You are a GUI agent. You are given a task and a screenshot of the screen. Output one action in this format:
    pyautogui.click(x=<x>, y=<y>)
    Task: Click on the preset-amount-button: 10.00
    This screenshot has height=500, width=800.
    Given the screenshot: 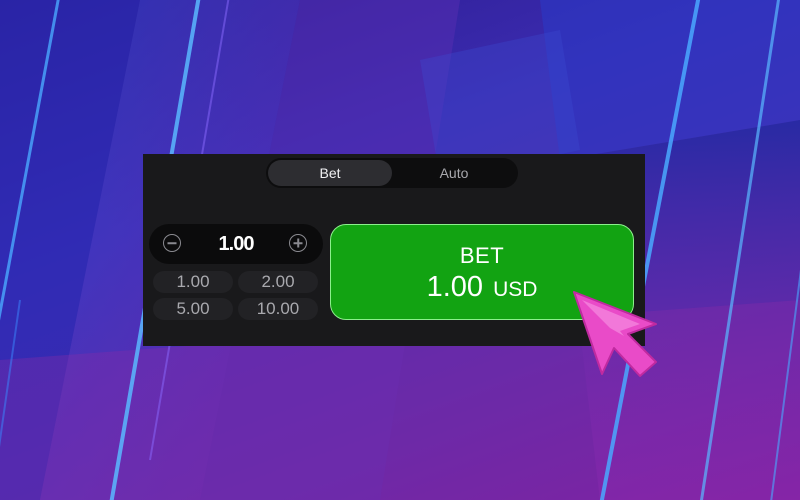 What is the action you would take?
    pyautogui.click(x=278, y=309)
    